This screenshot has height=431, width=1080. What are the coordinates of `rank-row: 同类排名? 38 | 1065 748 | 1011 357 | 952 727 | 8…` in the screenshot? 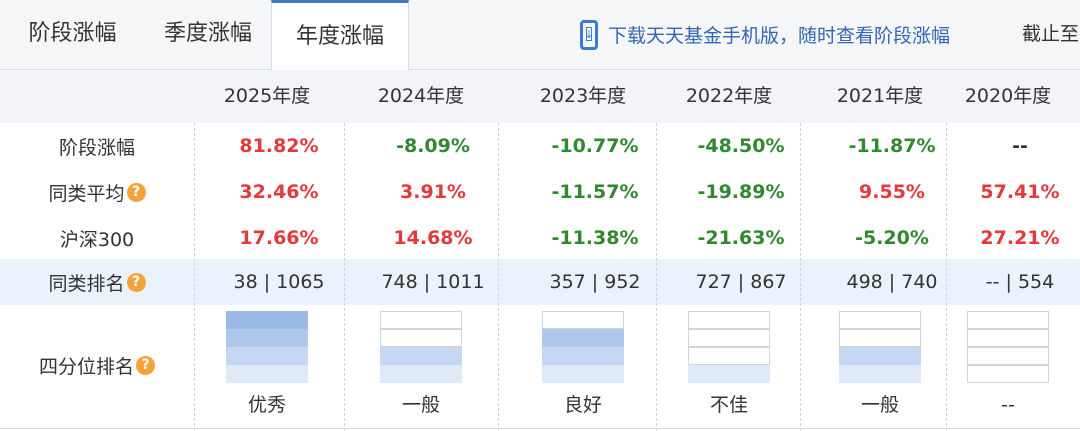 It's located at (540, 282).